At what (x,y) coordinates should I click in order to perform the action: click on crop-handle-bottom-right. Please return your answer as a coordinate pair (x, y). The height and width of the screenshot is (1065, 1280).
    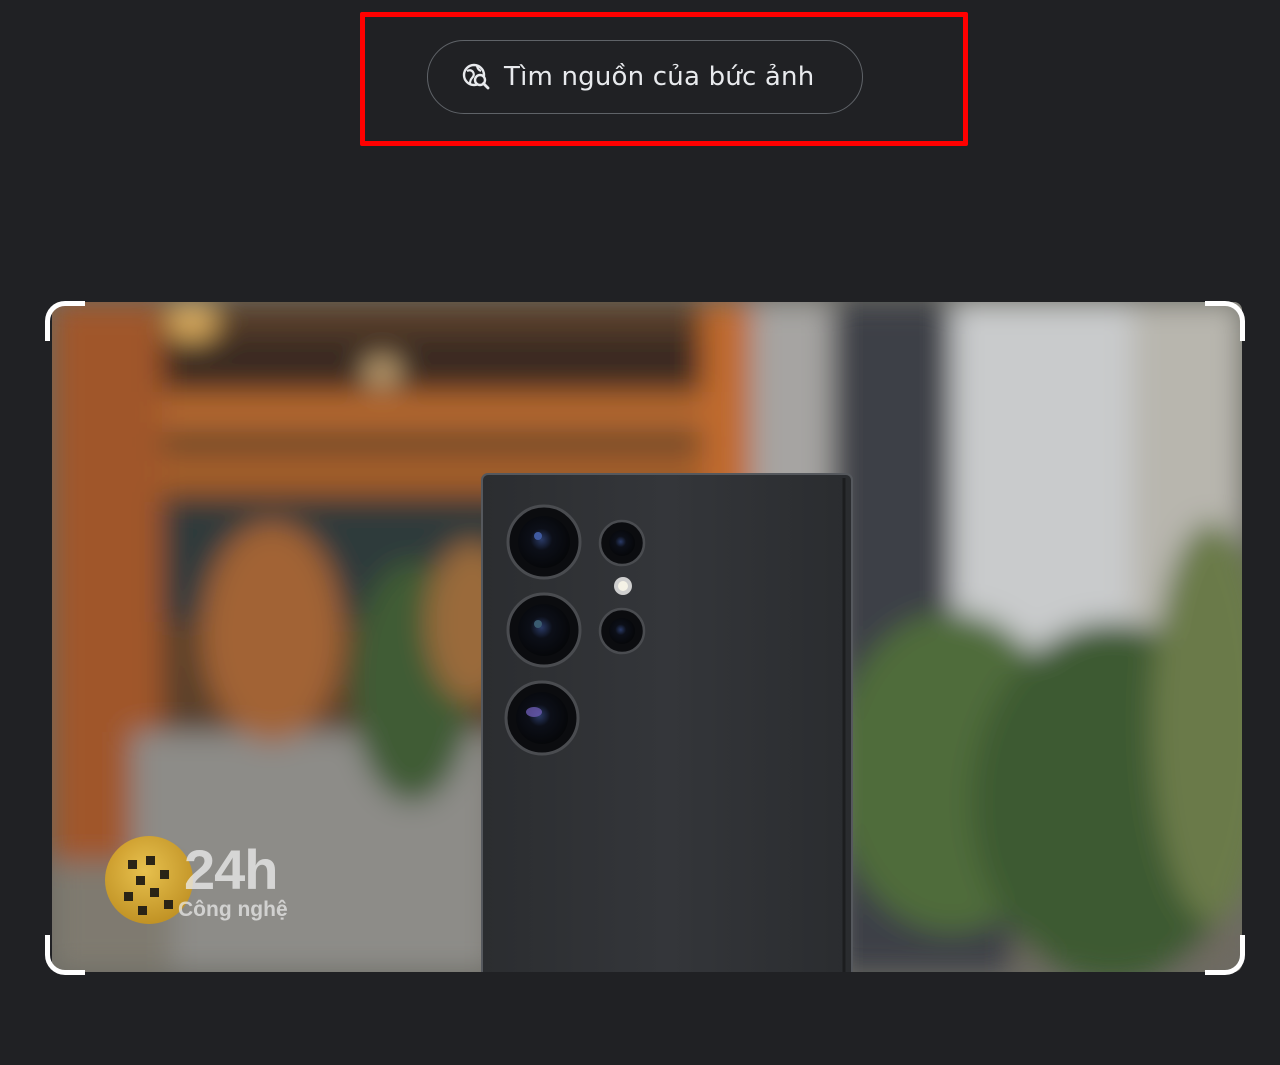
    Looking at the image, I should click on (1225, 955).